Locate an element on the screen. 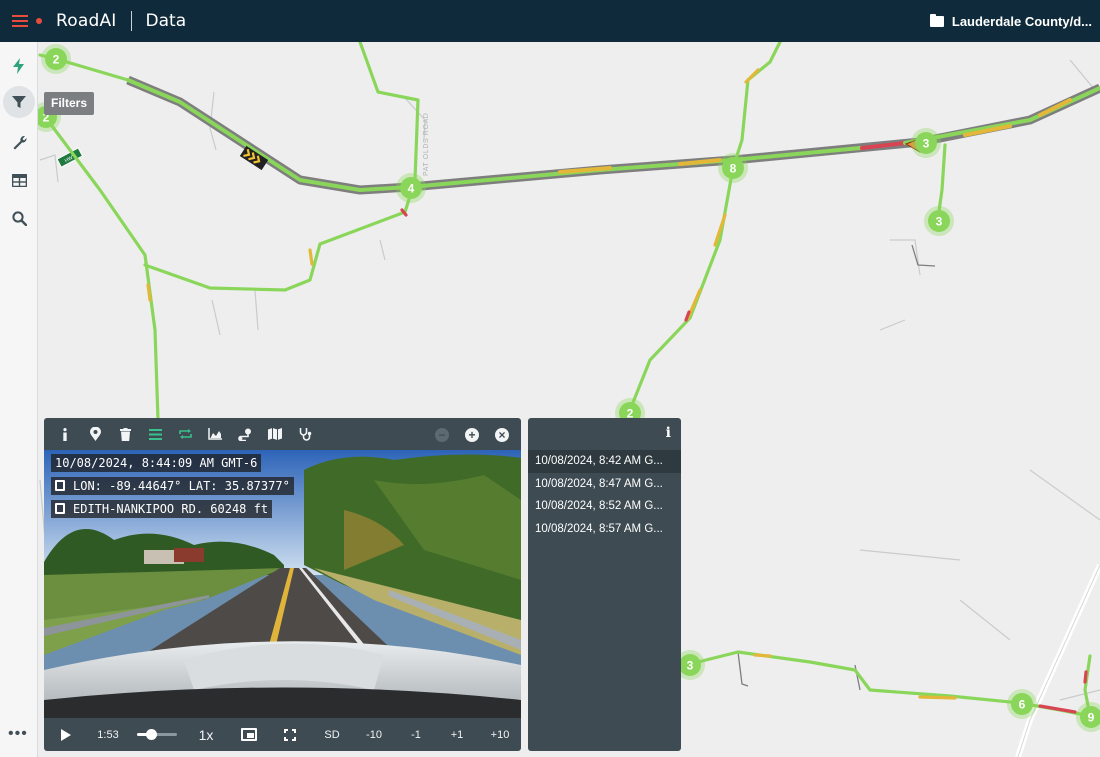  delete-button is located at coordinates (125, 434).